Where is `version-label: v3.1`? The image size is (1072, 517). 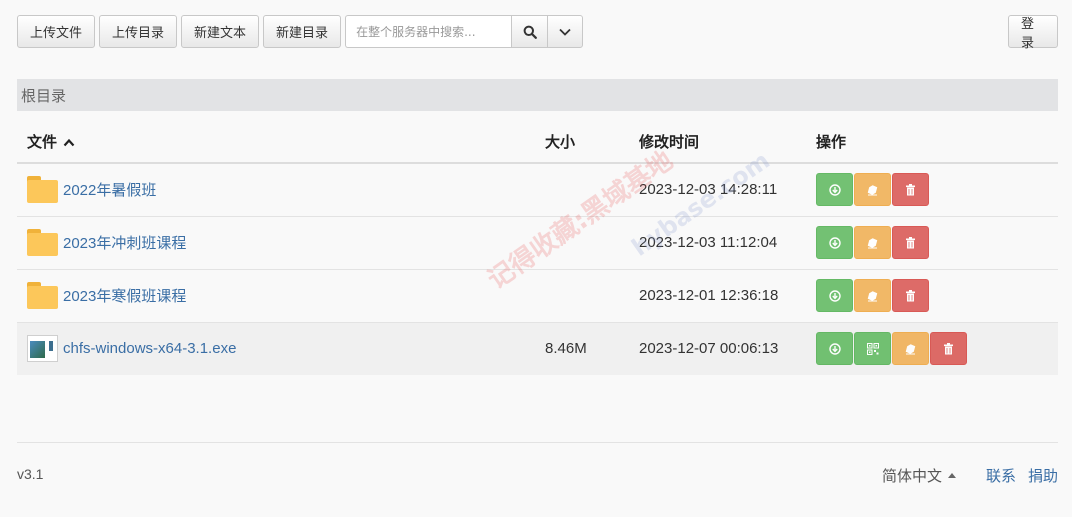 version-label: v3.1 is located at coordinates (30, 474).